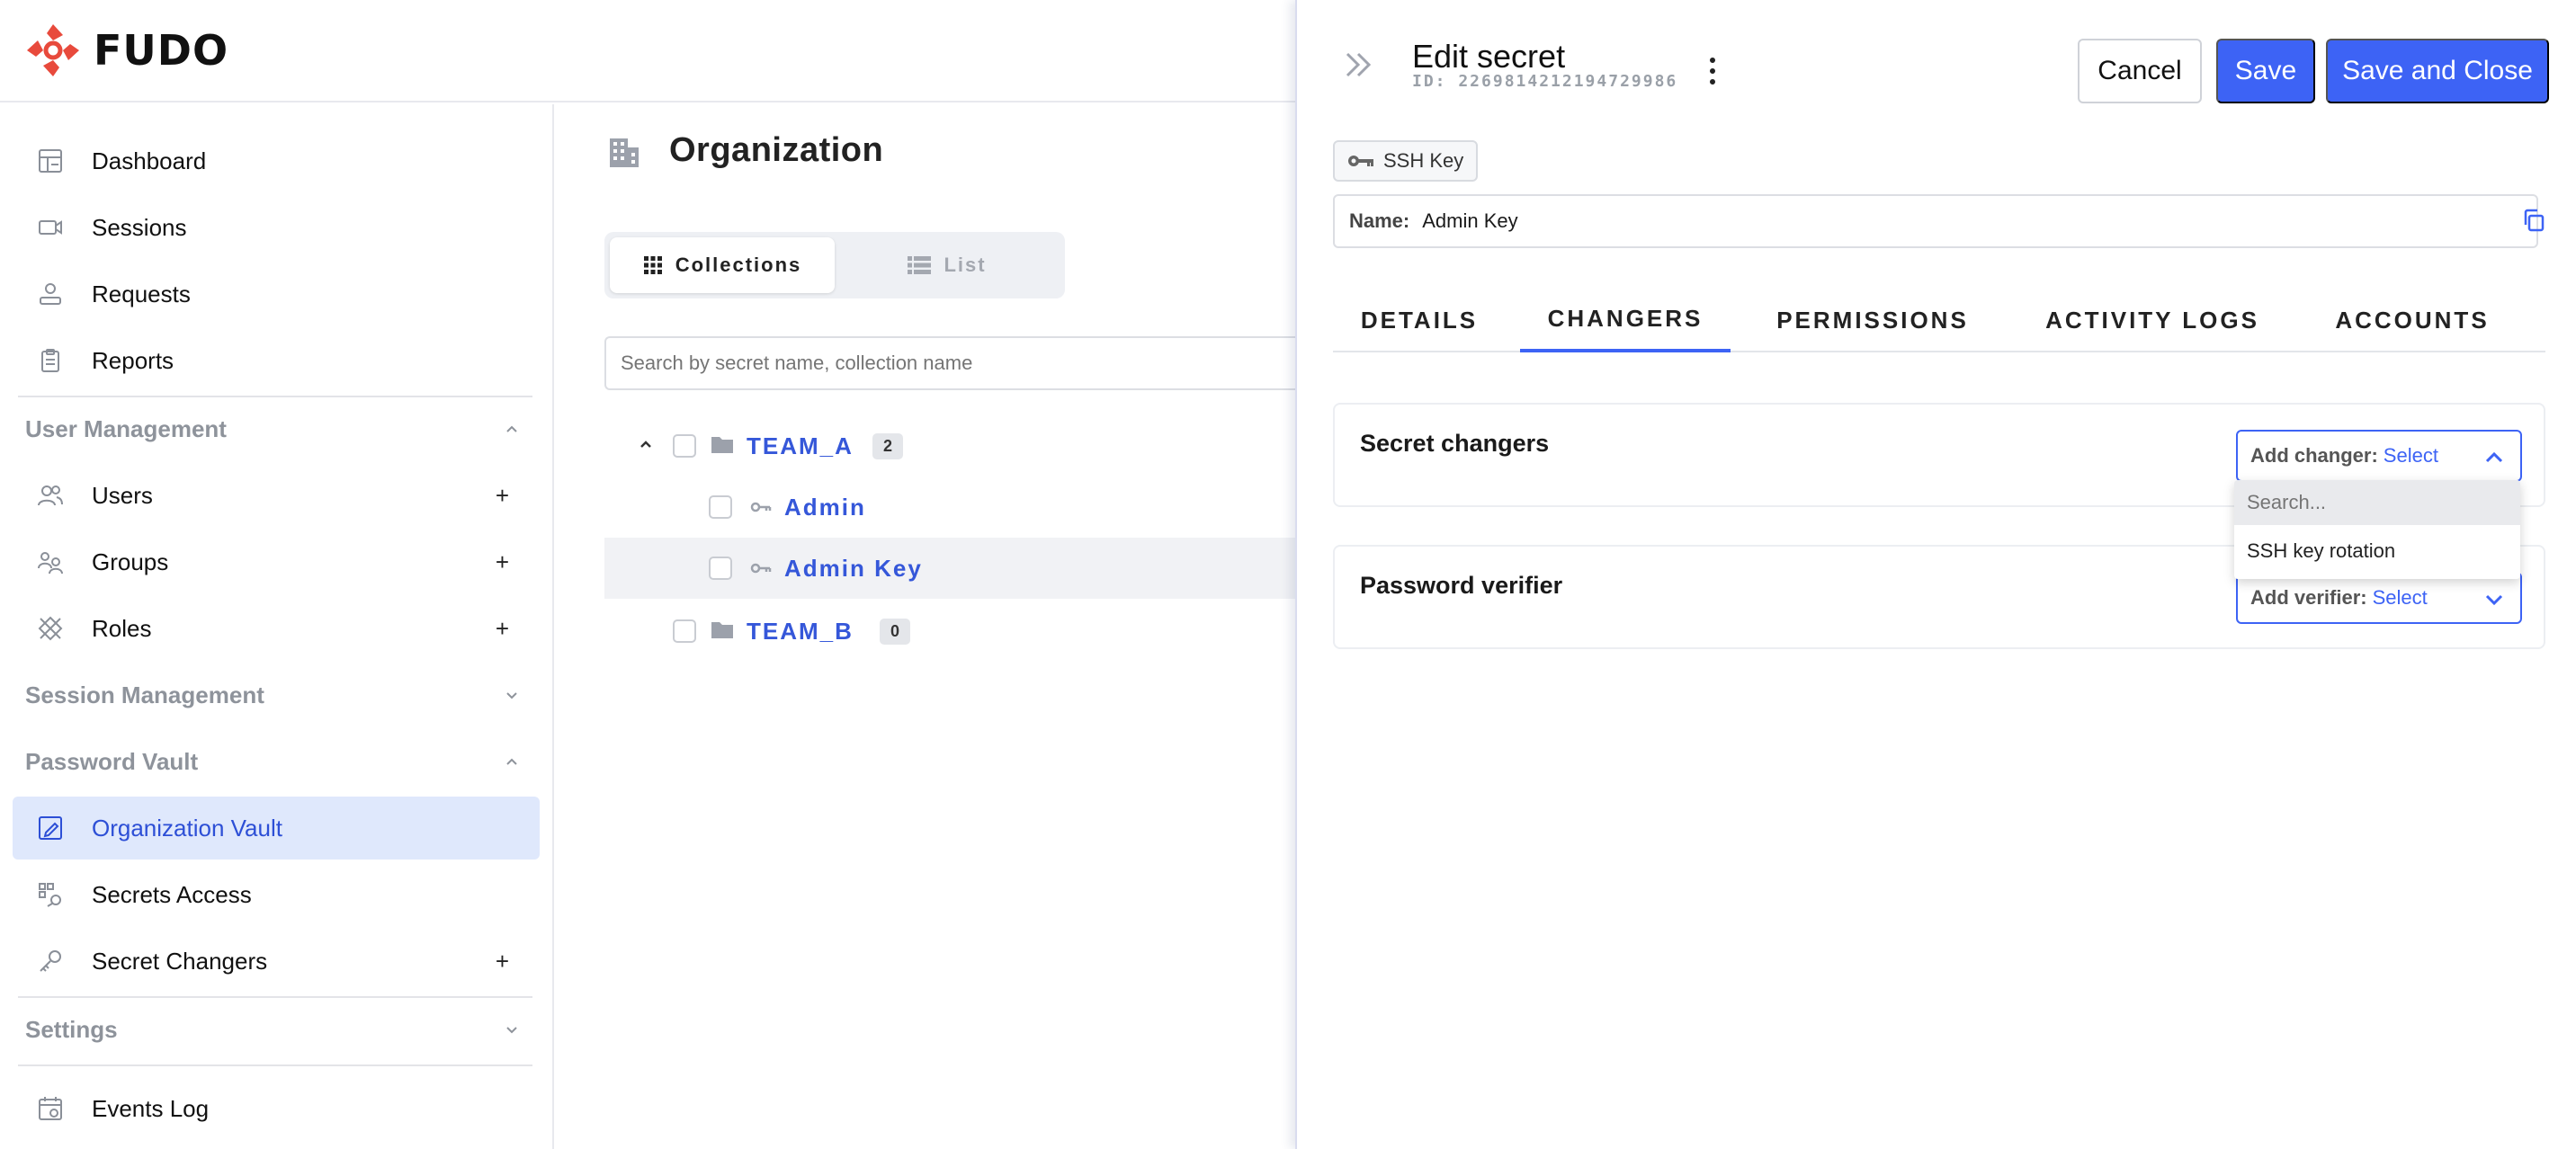 The height and width of the screenshot is (1149, 2576). What do you see at coordinates (888, 445) in the screenshot?
I see `count-badge: 2` at bounding box center [888, 445].